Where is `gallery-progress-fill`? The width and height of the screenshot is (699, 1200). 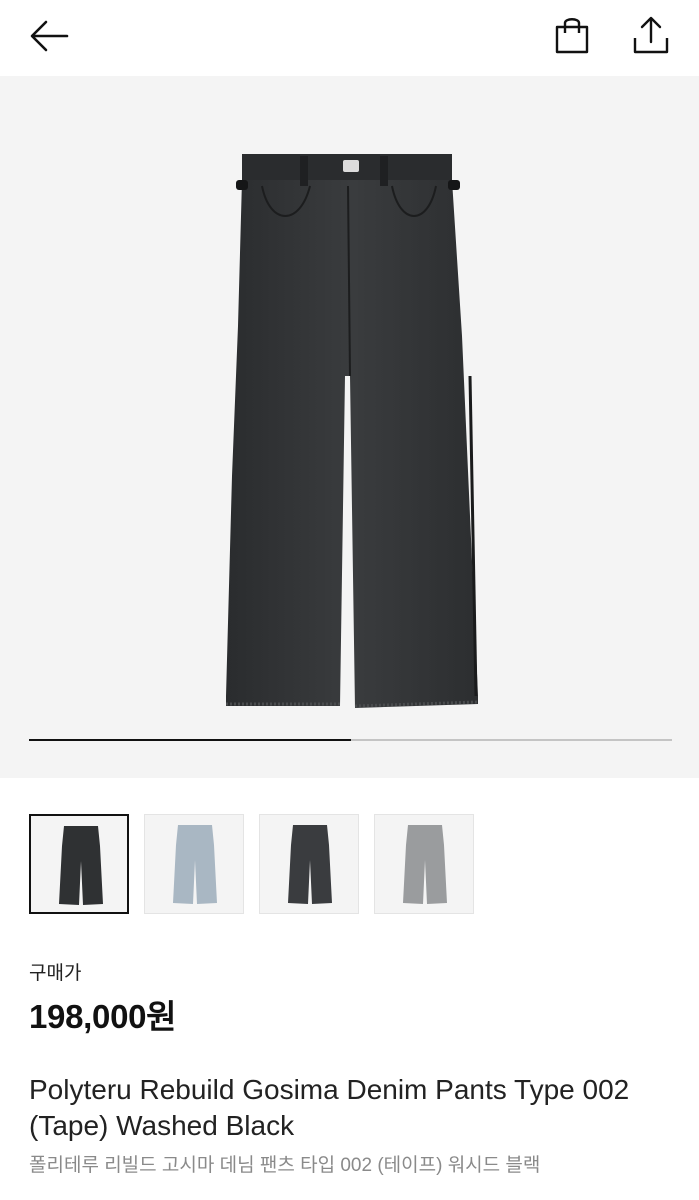 gallery-progress-fill is located at coordinates (190, 740).